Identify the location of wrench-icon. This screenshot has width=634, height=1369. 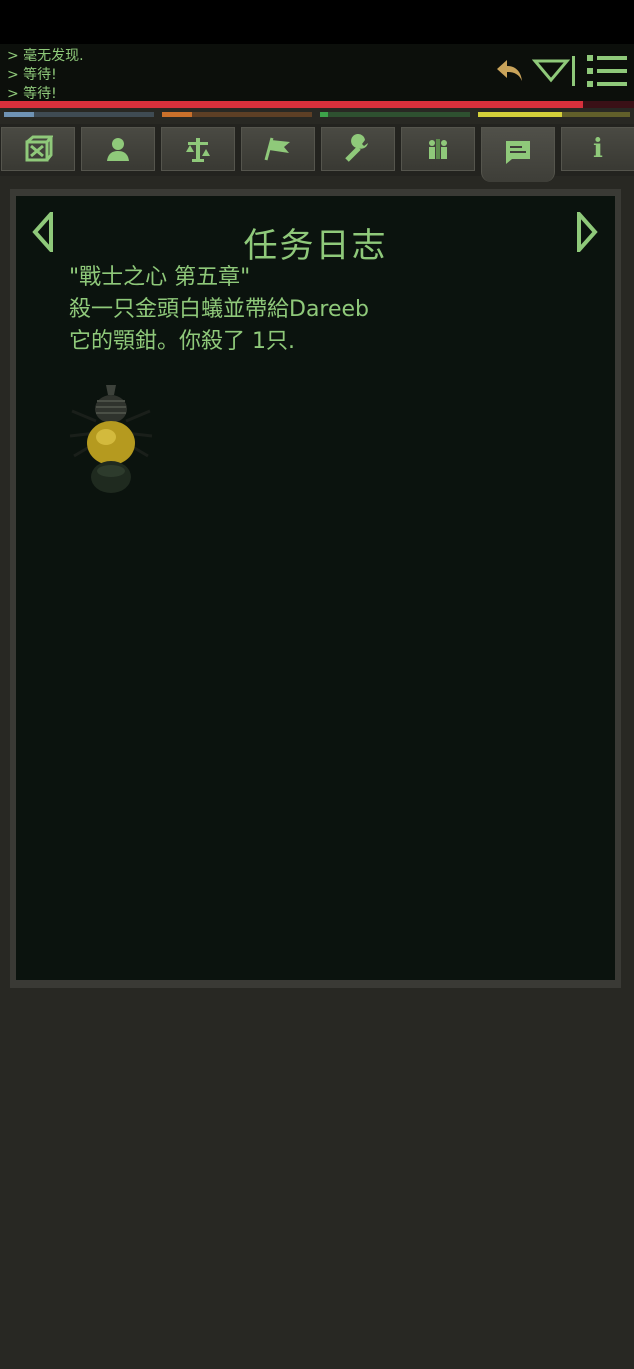
(356, 148).